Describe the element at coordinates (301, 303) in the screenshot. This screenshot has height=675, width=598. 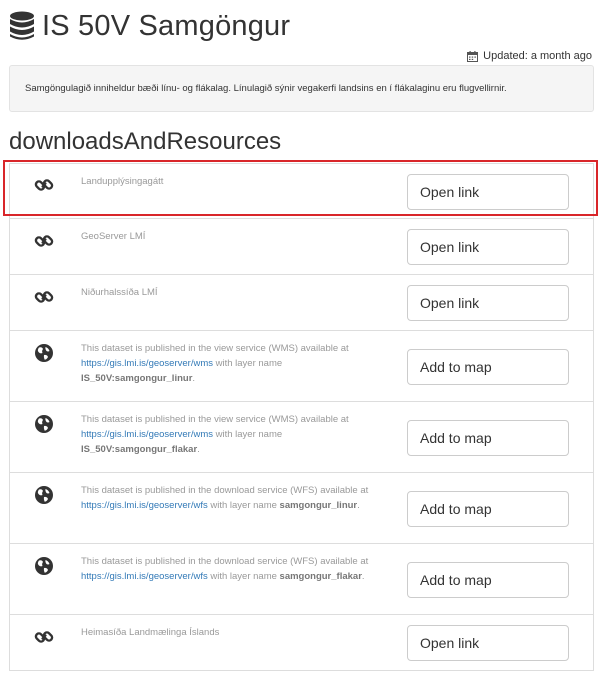
I see `resource-row: Niðurhalssíða LMÍ Open link` at that location.